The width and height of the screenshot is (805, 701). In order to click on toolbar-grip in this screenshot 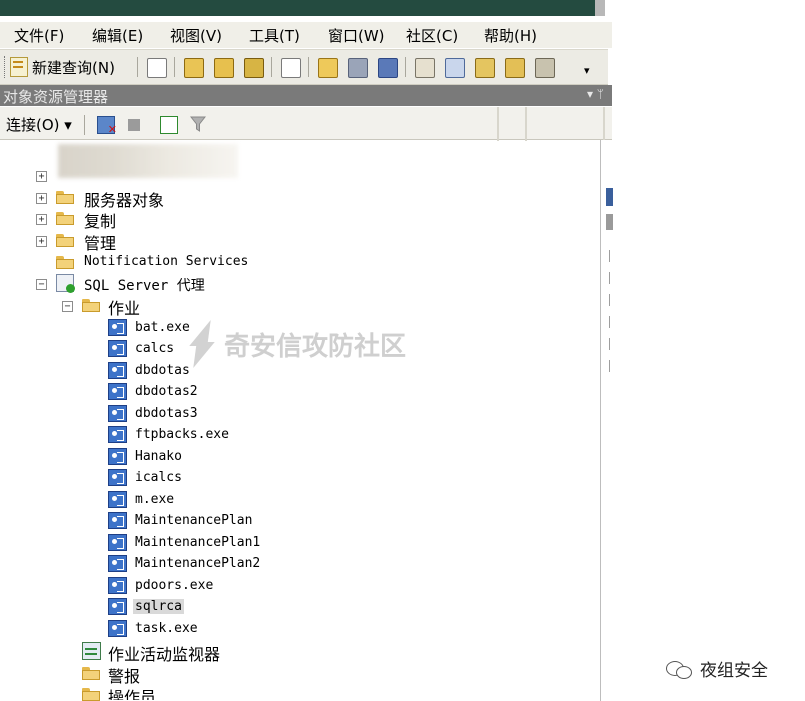, I will do `click(6, 67)`.